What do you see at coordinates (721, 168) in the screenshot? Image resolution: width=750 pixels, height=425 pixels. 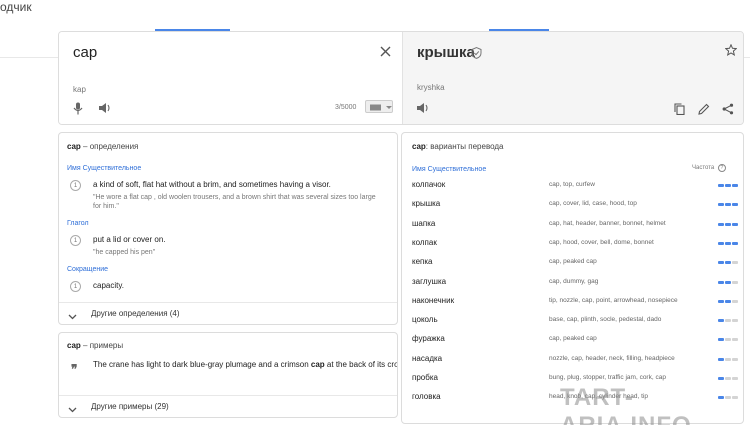 I see `help-icon: ?` at bounding box center [721, 168].